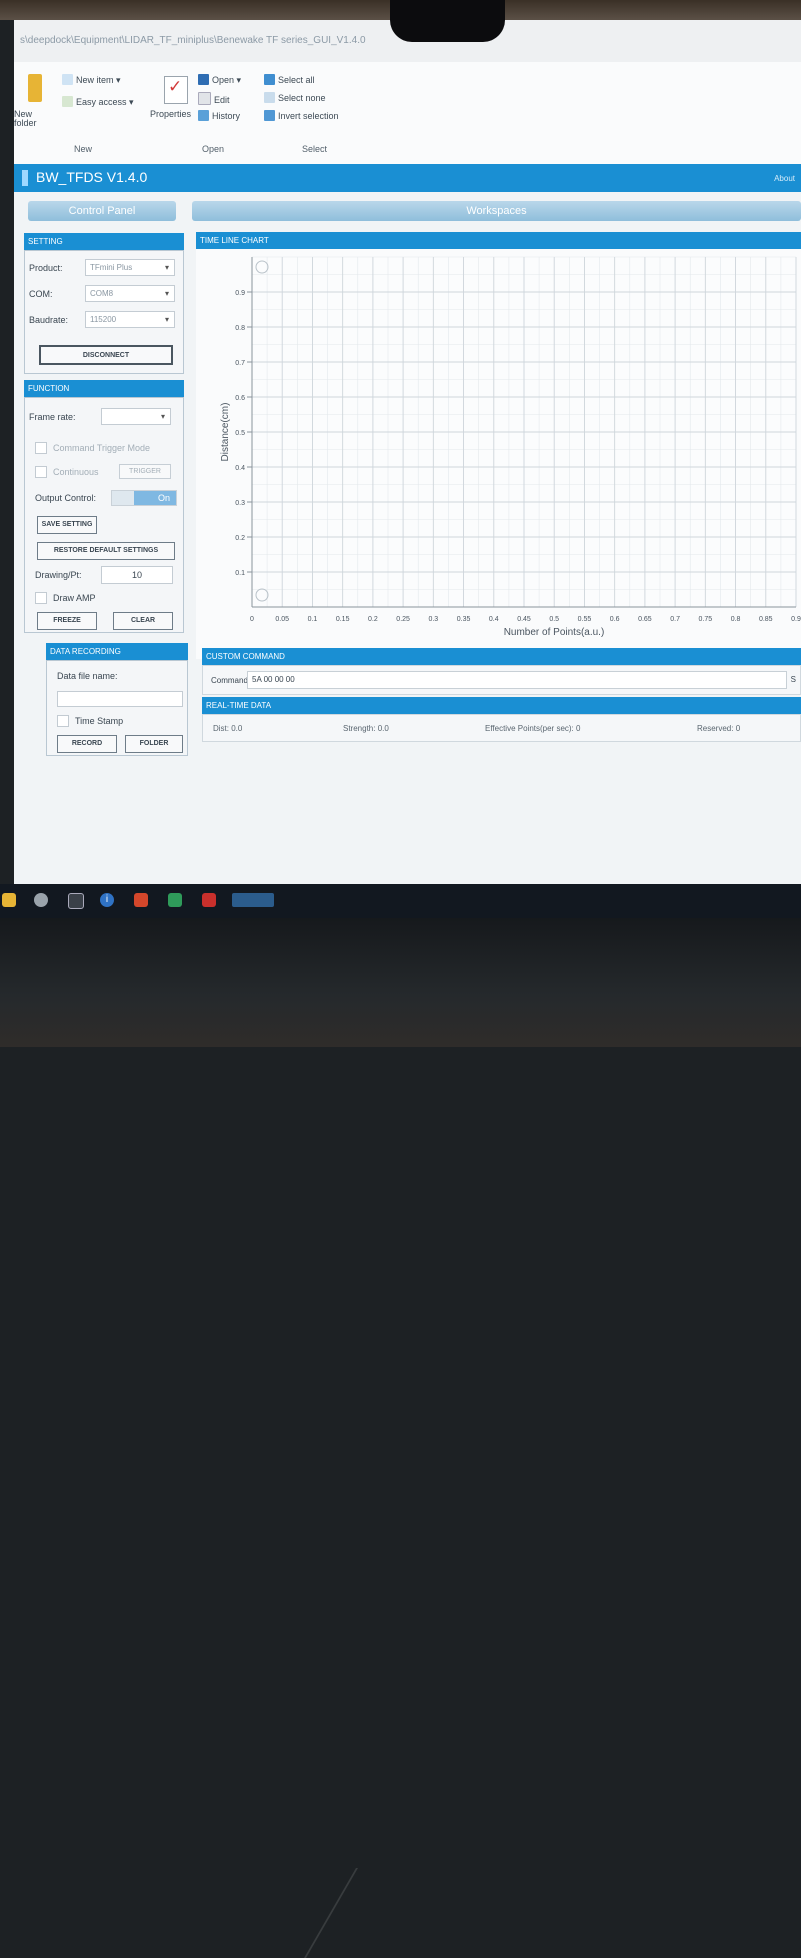 The image size is (801, 1958). Describe the element at coordinates (501, 656) in the screenshot. I see `custom-command-header: CUSTOM COMMAND` at that location.